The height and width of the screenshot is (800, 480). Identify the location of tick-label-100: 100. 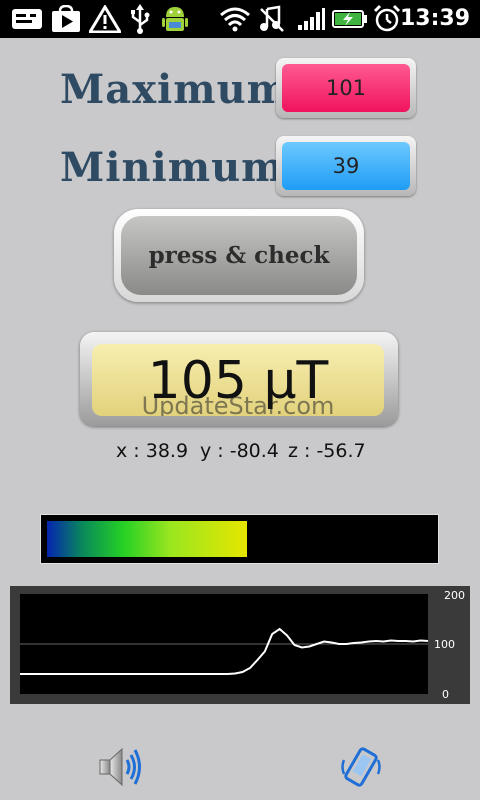
(444, 644).